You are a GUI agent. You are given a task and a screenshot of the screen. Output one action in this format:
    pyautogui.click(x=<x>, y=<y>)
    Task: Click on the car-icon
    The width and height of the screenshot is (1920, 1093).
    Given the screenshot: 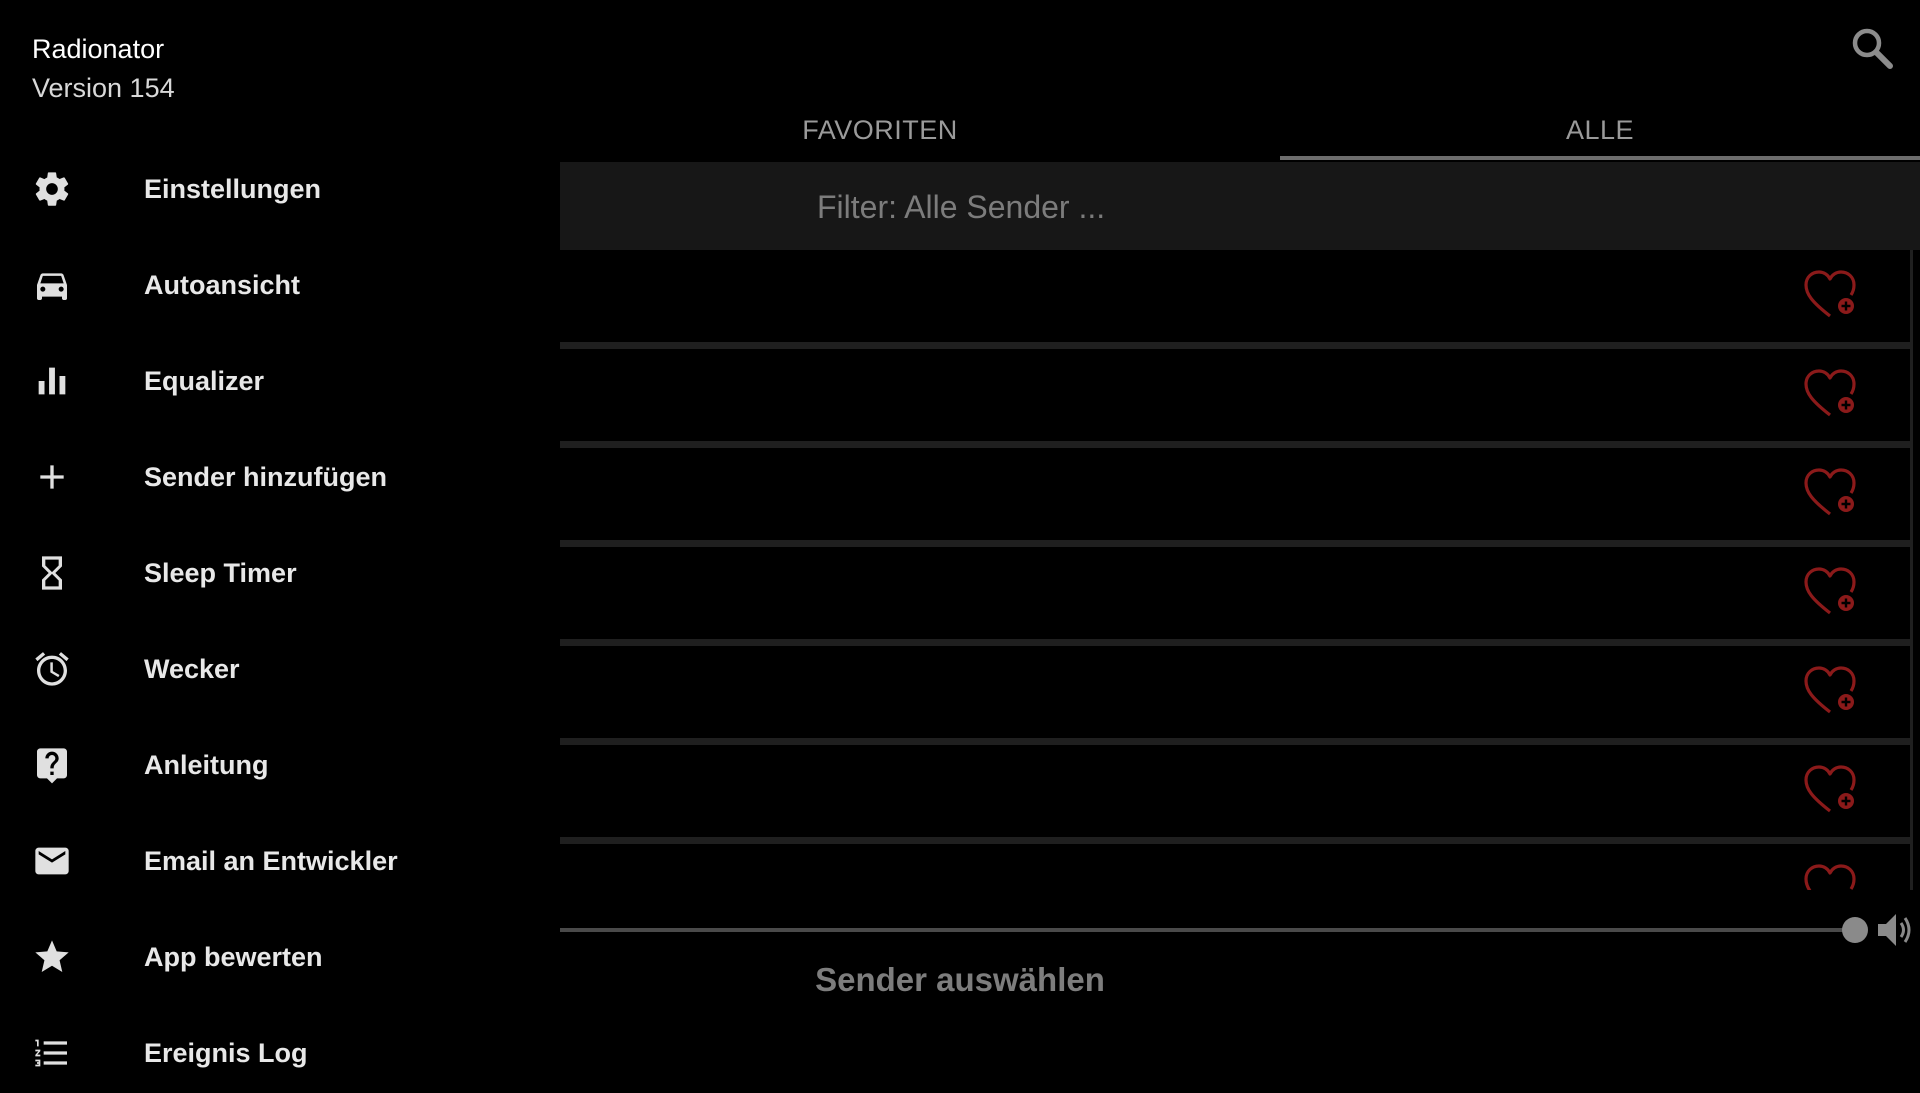 What is the action you would take?
    pyautogui.click(x=52, y=285)
    